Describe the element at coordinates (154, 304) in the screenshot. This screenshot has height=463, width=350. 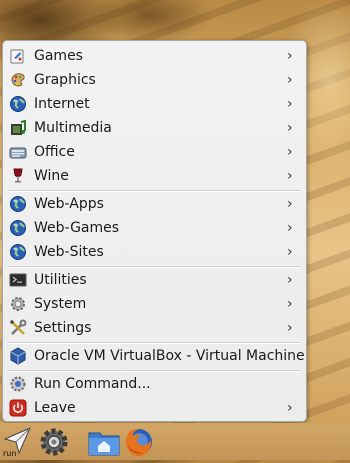
I see `menu-item-system: System ›` at that location.